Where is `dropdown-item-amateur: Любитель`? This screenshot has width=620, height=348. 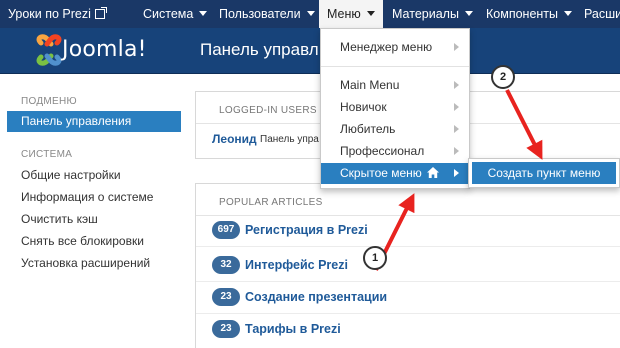 dropdown-item-amateur: Любитель is located at coordinates (395, 129).